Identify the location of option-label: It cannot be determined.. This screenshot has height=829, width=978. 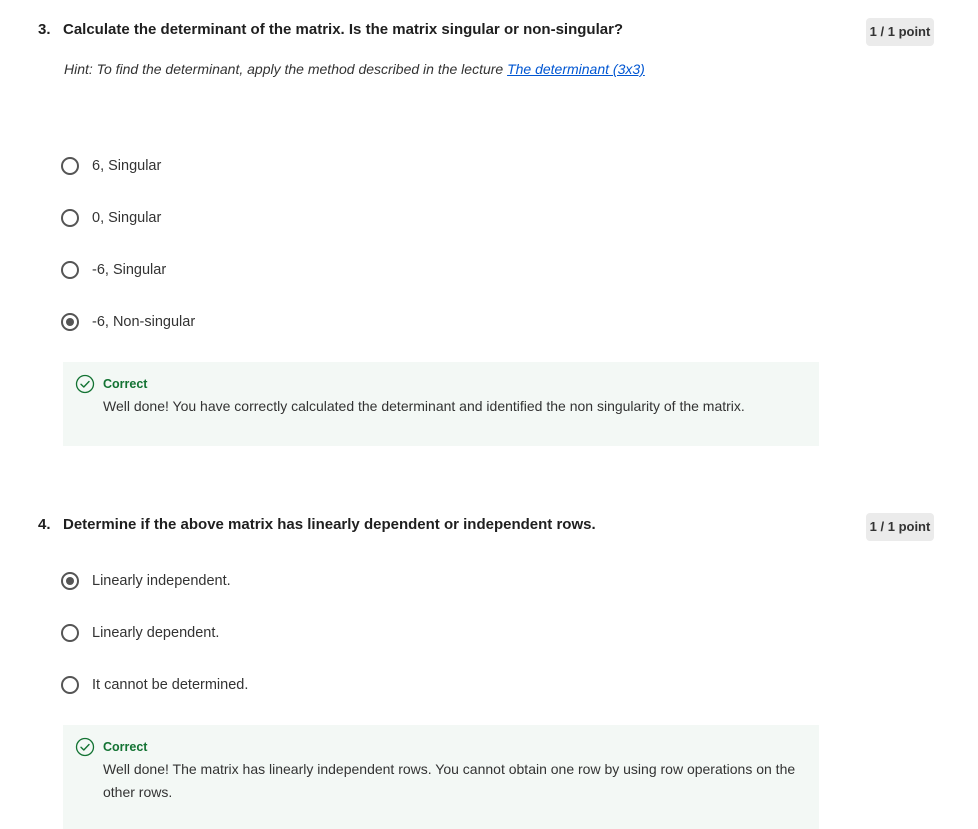
(170, 685).